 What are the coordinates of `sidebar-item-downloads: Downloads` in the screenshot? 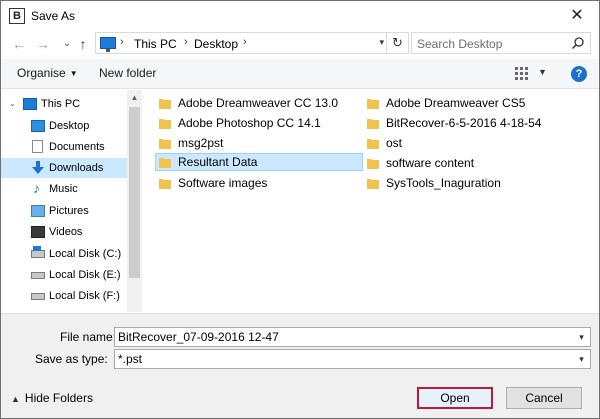 It's located at (64, 168).